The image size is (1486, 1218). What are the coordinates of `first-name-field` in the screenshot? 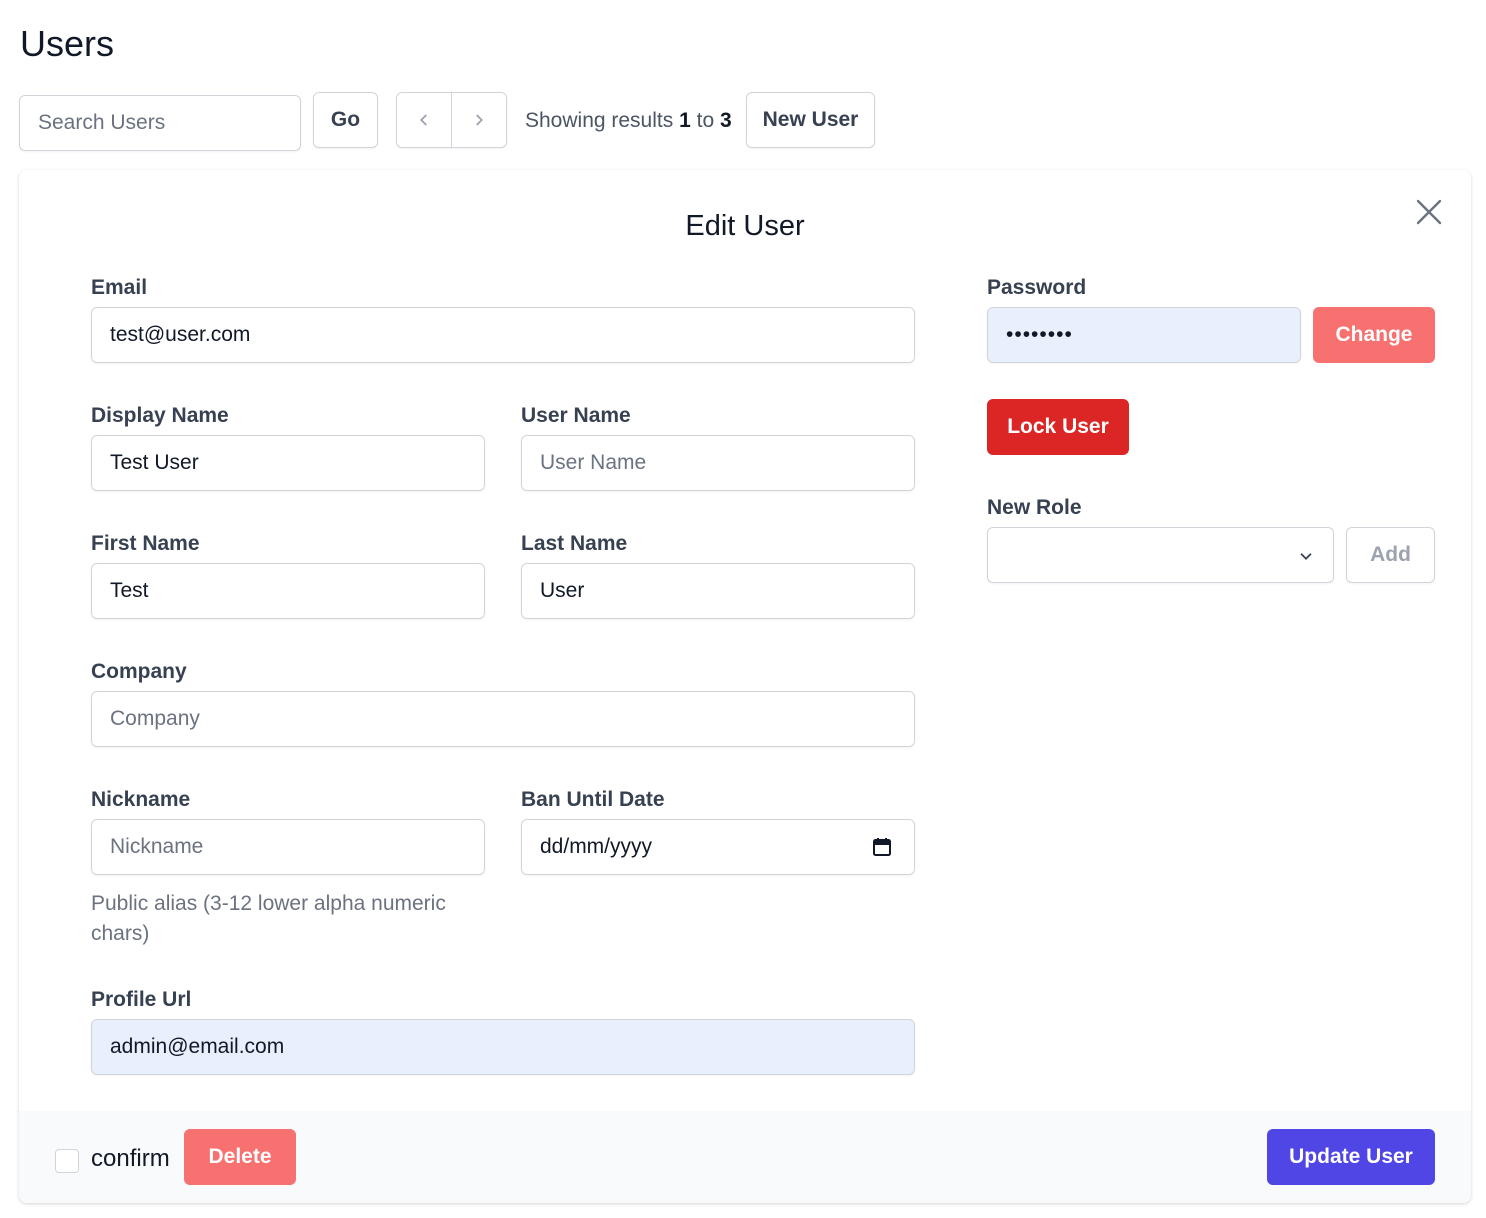 It's located at (288, 591).